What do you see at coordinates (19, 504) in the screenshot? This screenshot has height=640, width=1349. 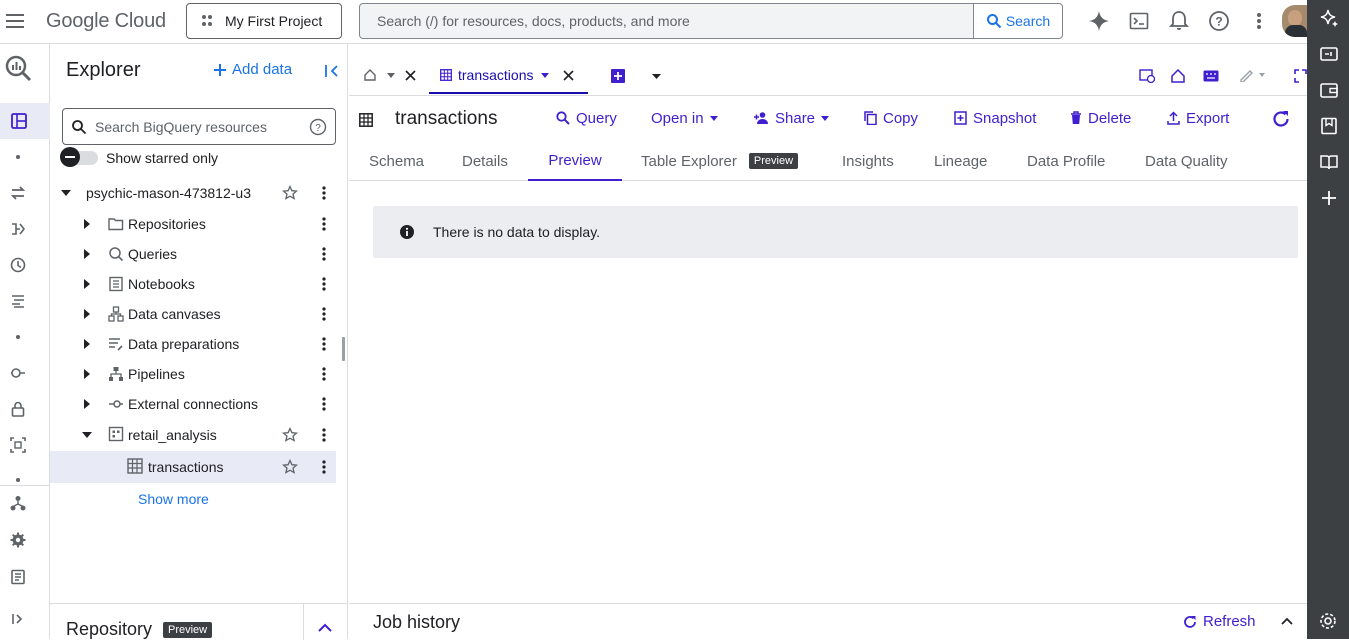 I see `partner-center-icon` at bounding box center [19, 504].